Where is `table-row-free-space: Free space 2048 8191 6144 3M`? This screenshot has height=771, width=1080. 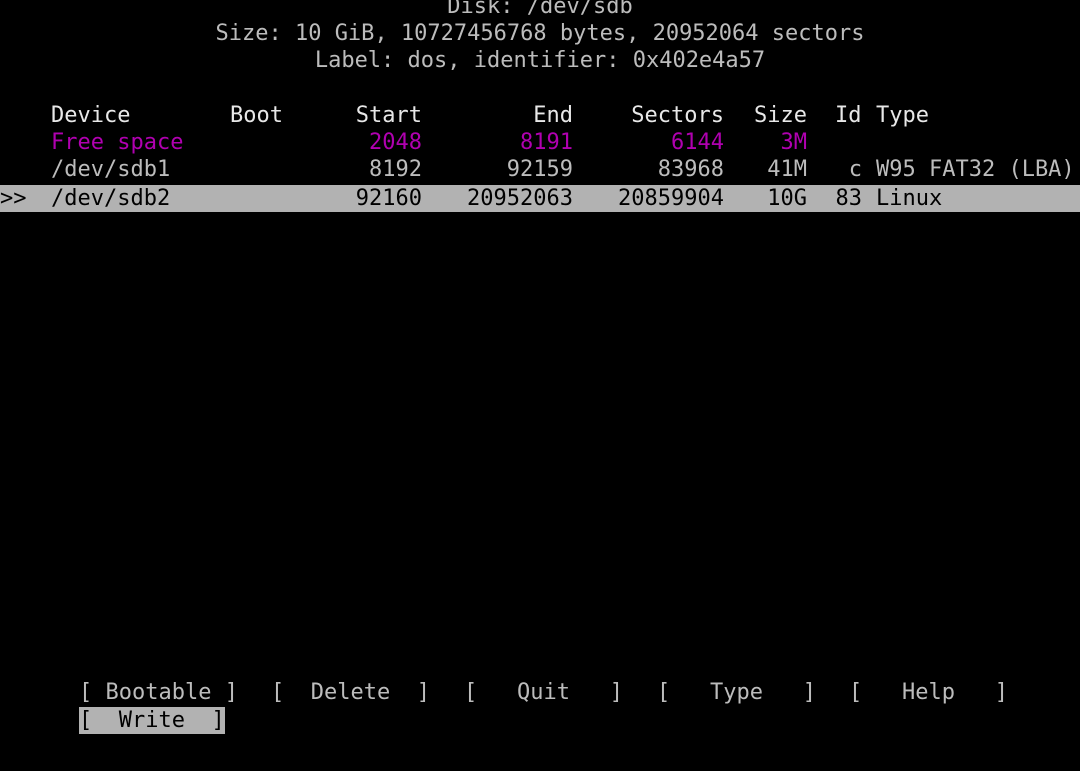 table-row-free-space: Free space 2048 8191 6144 3M is located at coordinates (540, 142).